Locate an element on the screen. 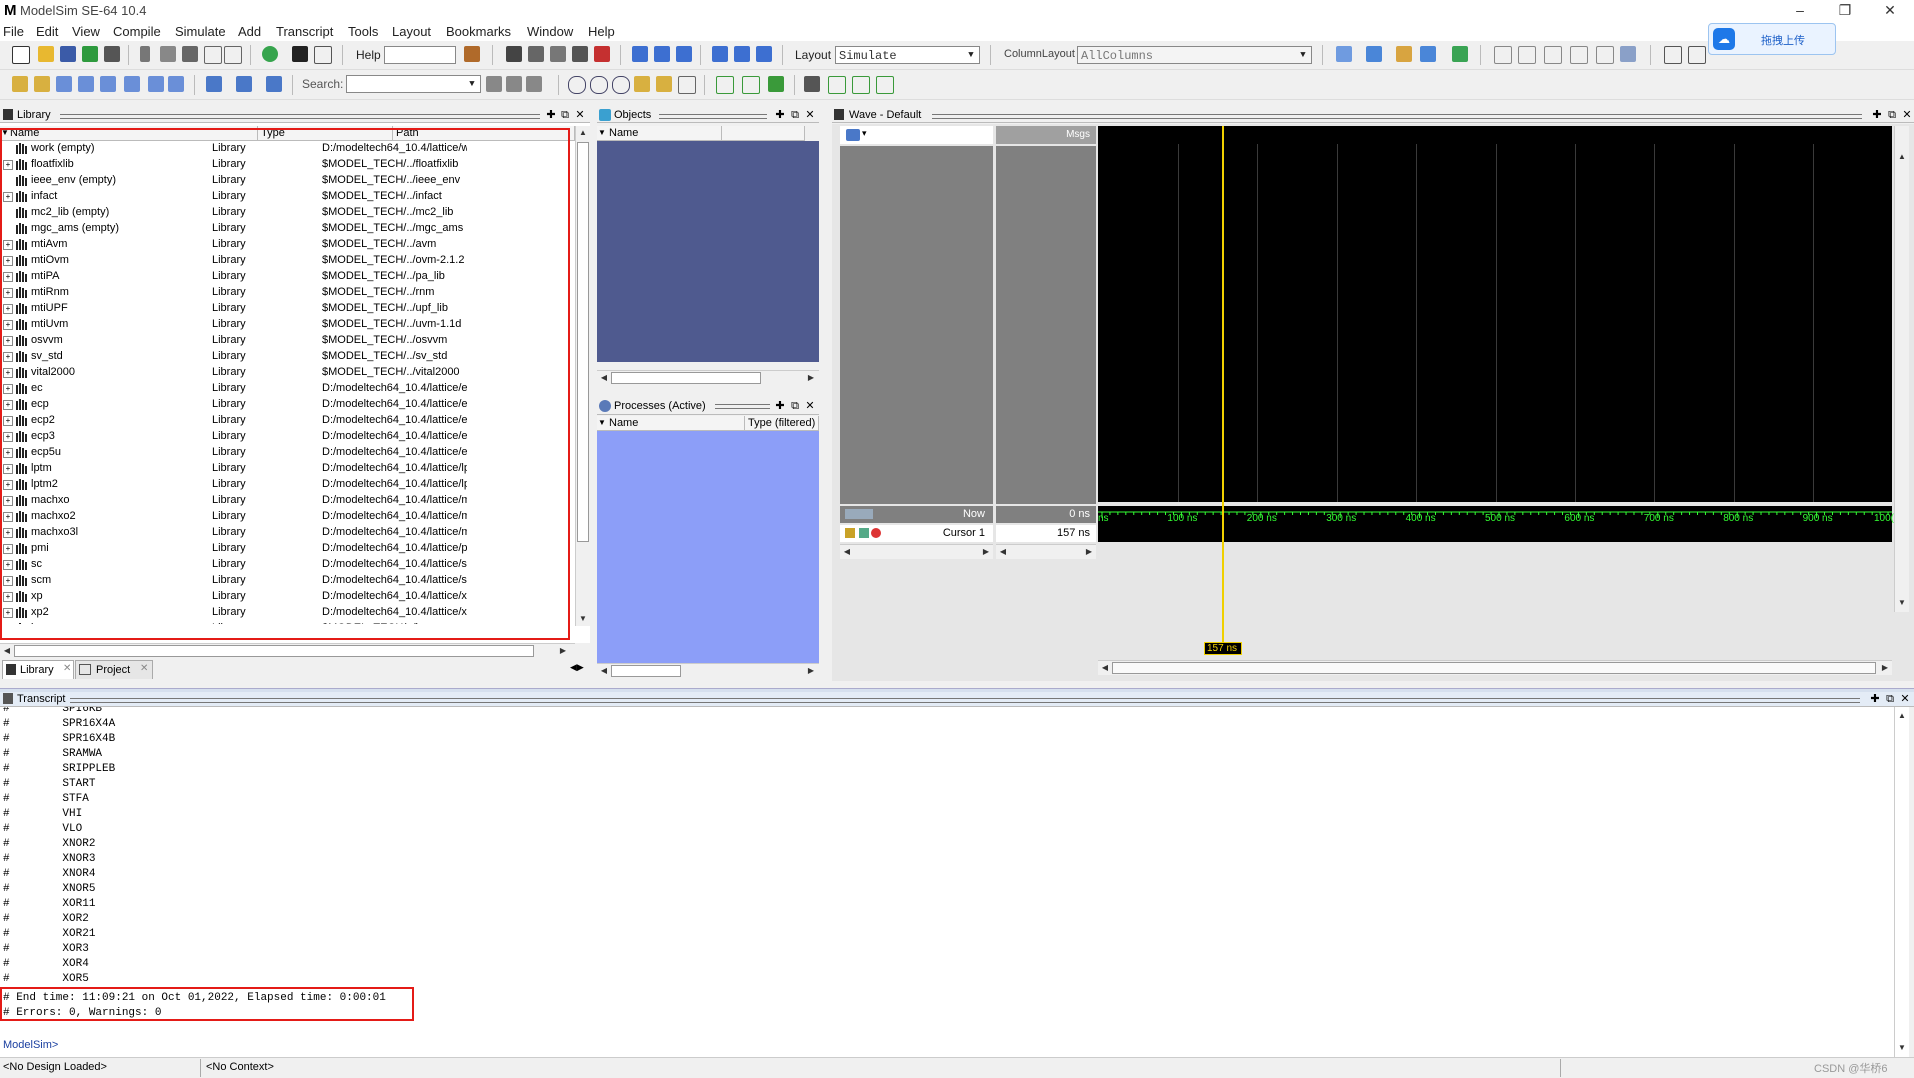  library-row: + ec Library D:/modeltech64_10.4/lattice/ec is located at coordinates (287, 388).